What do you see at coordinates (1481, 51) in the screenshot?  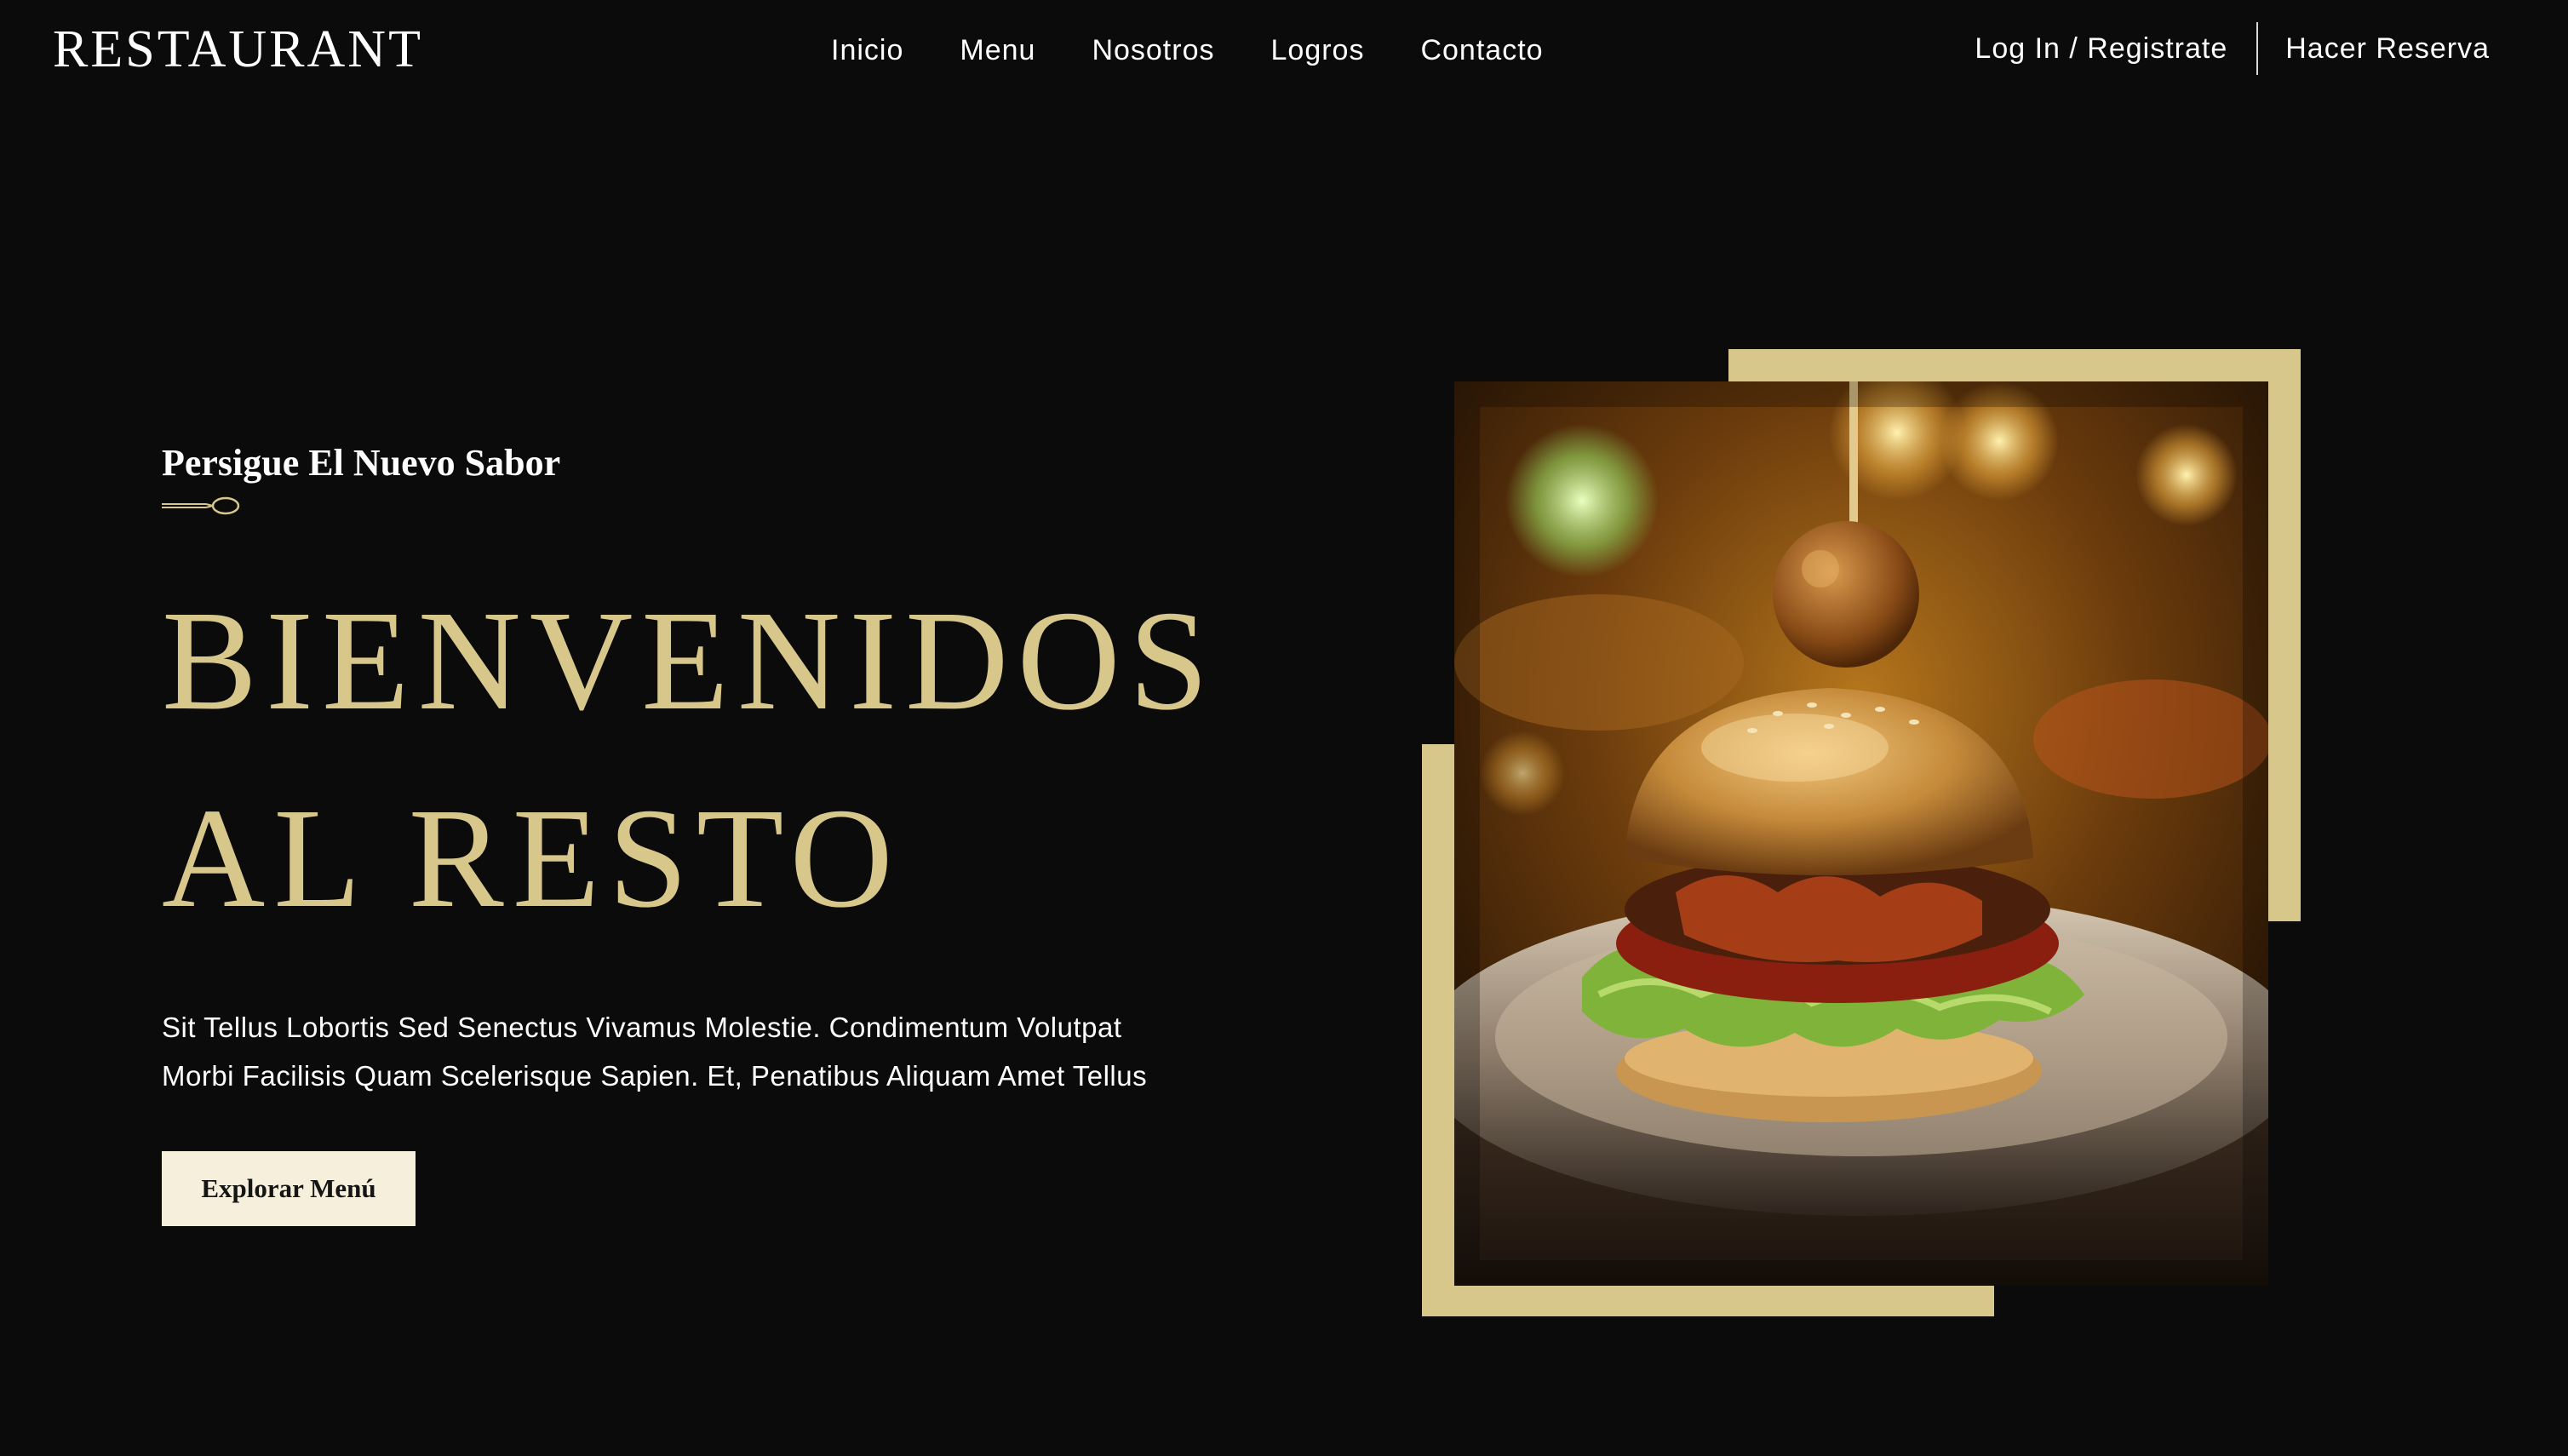 I see `nav-link-contacto: Contacto` at bounding box center [1481, 51].